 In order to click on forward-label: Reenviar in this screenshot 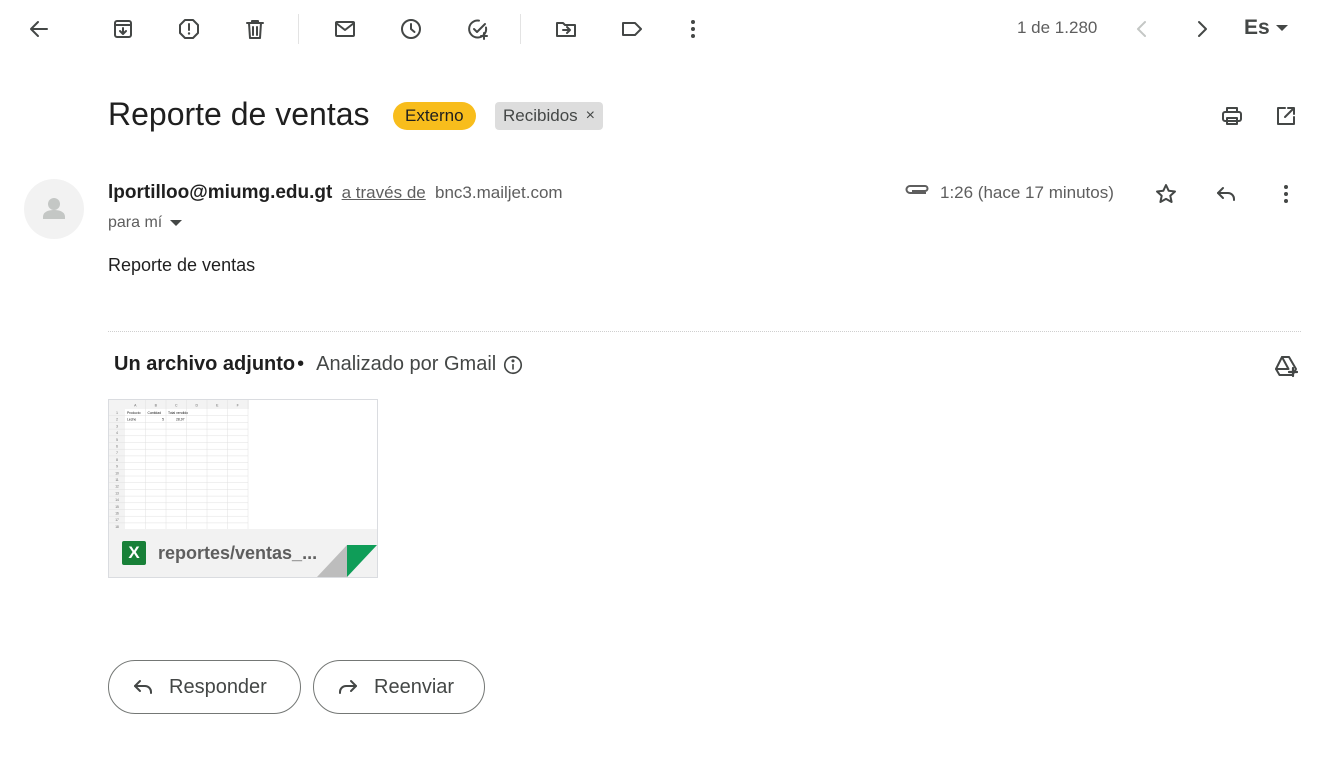, I will do `click(414, 686)`.